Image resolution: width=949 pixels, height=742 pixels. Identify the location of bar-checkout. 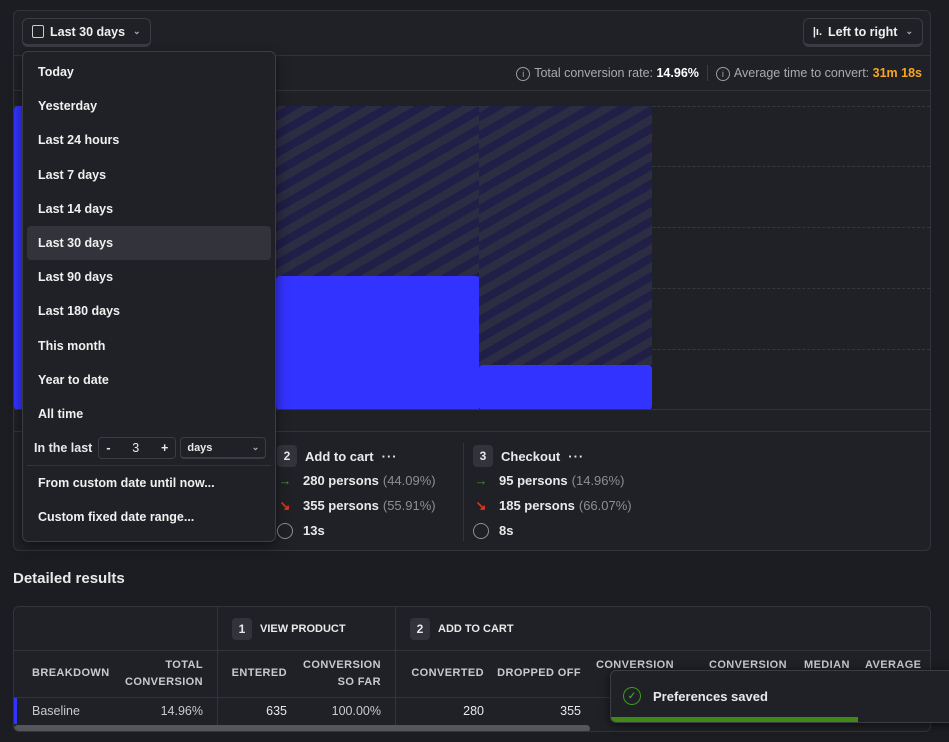
(565, 387).